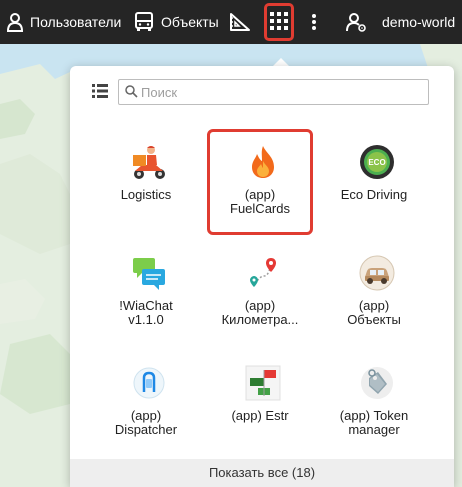 The image size is (462, 487). What do you see at coordinates (146, 319) in the screenshot?
I see `app-label-line2: v1.1.0` at bounding box center [146, 319].